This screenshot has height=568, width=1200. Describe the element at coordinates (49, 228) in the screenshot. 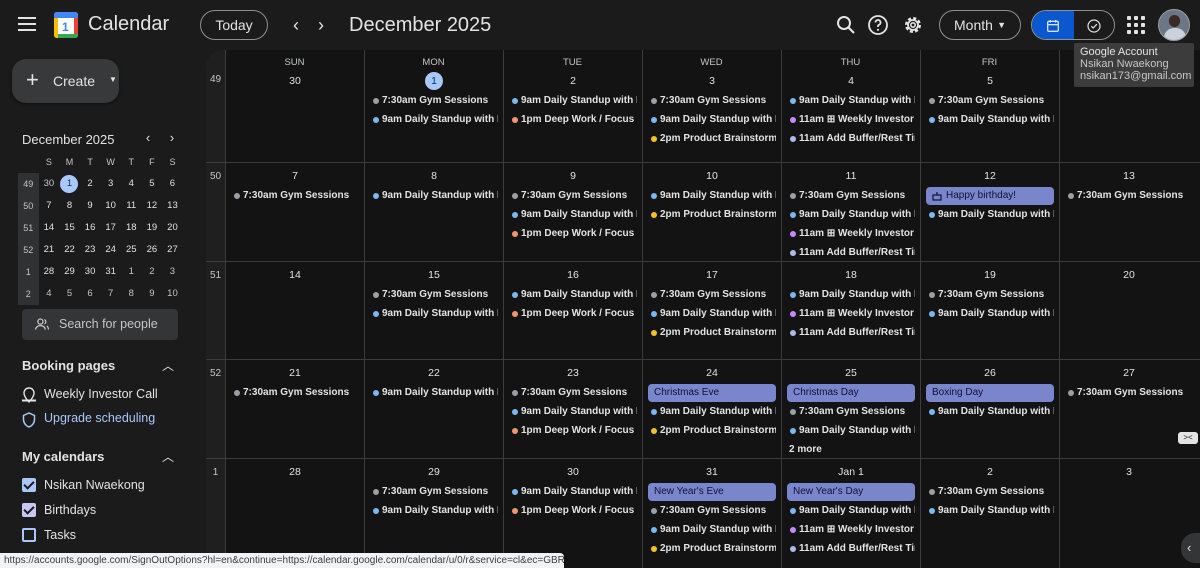

I see `mini-day: 14` at that location.